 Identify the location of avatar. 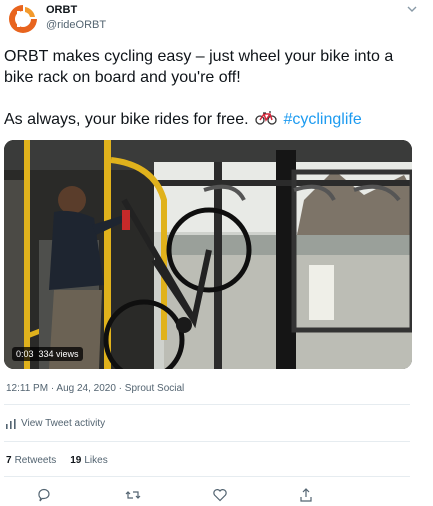
(23, 19).